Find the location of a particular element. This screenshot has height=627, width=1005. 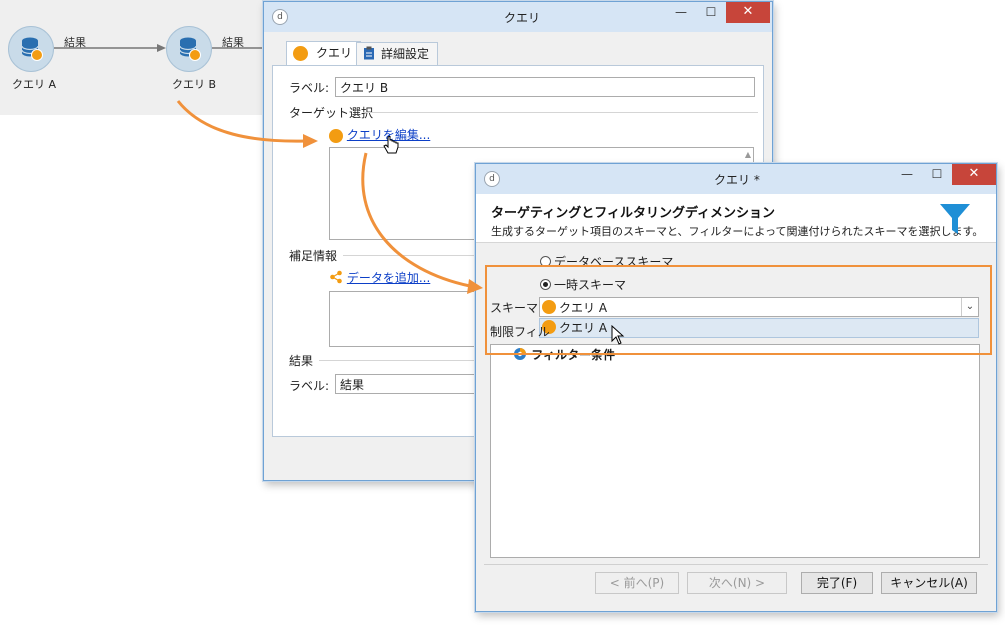

wizard-heading: ターゲティングとフィルタリングディメンション is located at coordinates (633, 213).